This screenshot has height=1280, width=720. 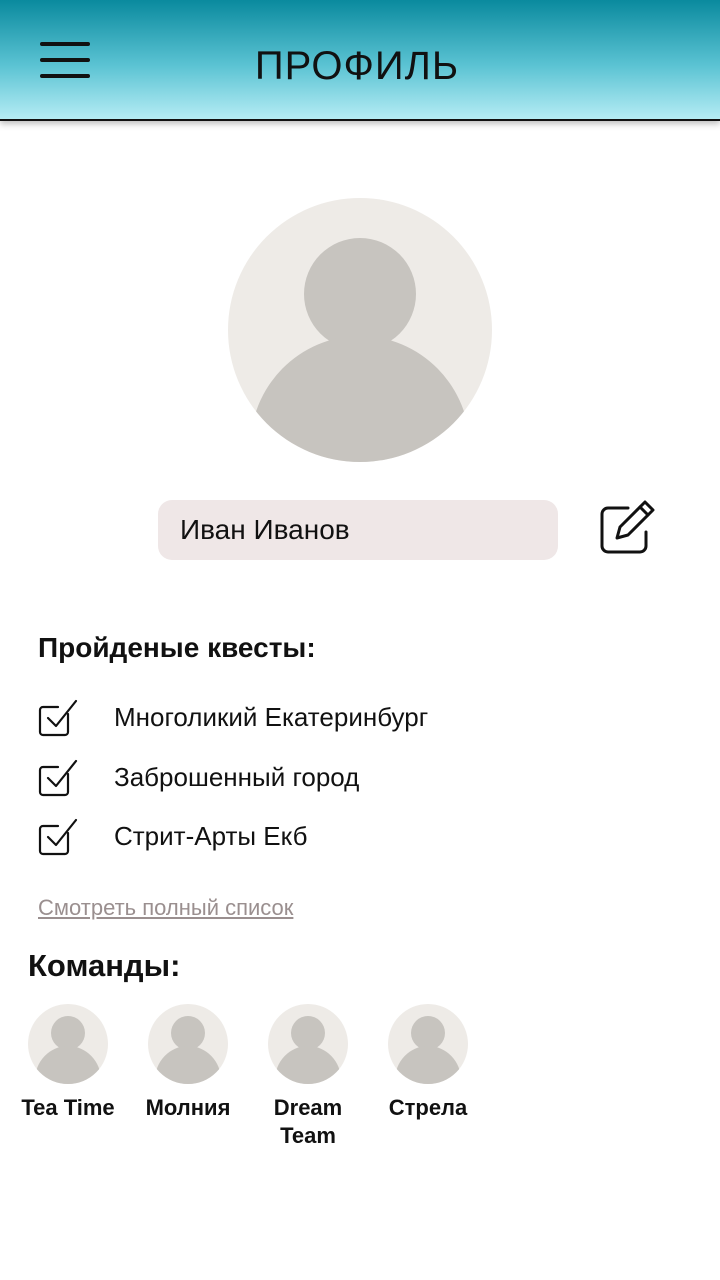 I want to click on app-header: ПРОФИЛЬ, so click(x=360, y=60).